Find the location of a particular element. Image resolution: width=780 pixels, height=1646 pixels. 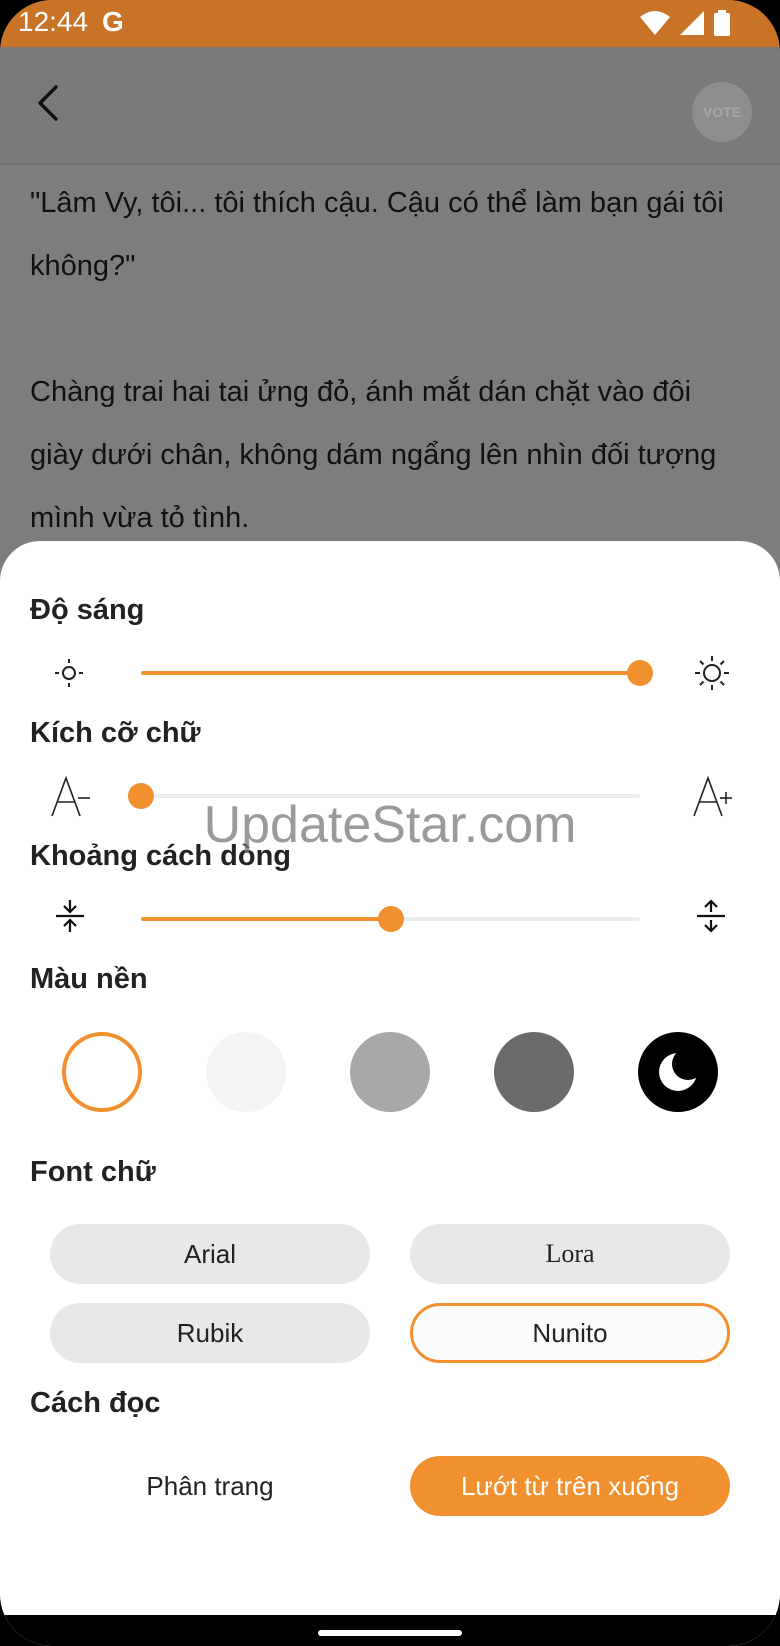

font-option-nunito: Nunito is located at coordinates (570, 1333).